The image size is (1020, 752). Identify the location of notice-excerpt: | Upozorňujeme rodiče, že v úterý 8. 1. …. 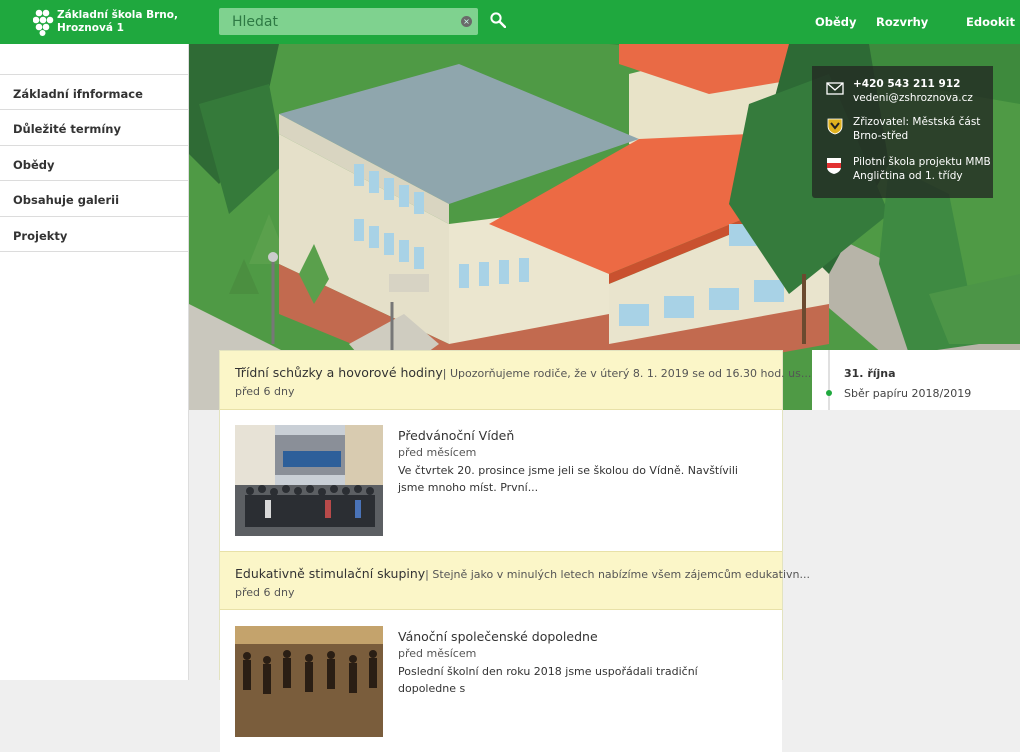
(627, 373).